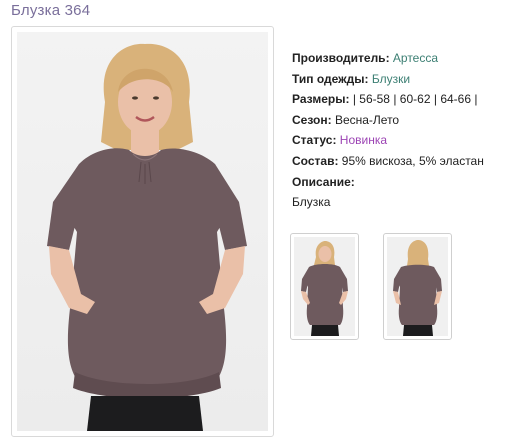 The image size is (532, 439). Describe the element at coordinates (321, 99) in the screenshot. I see `sizes-label: Размеры:` at that location.